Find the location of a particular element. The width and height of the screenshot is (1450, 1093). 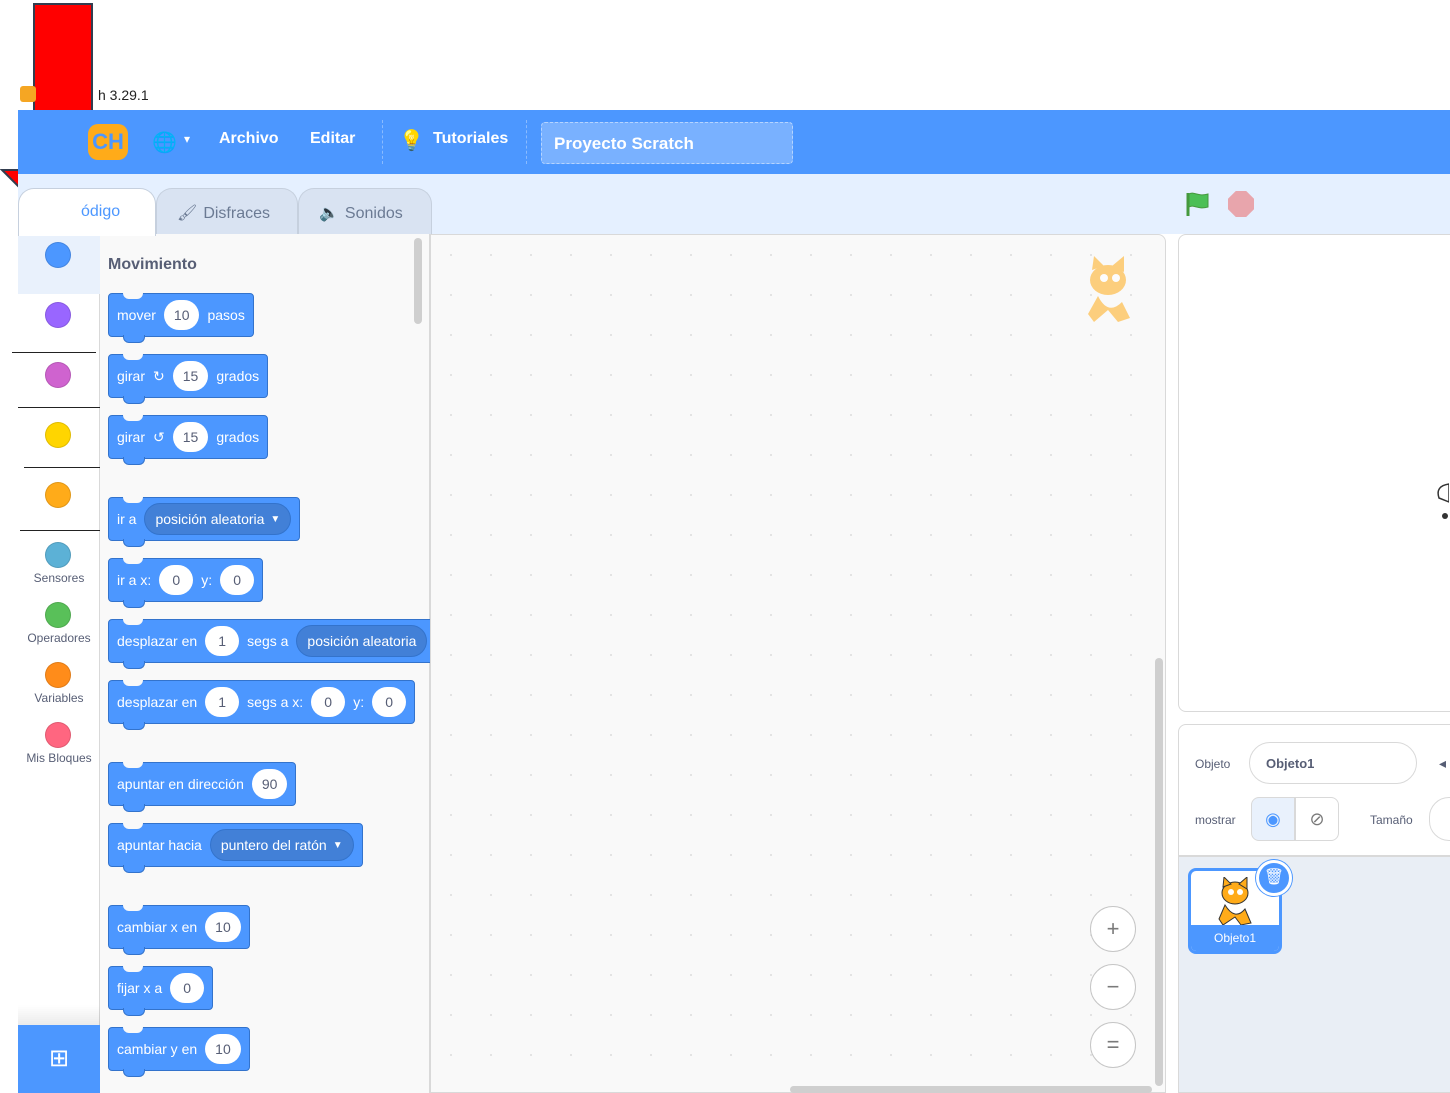

category-sound is located at coordinates (59, 384).